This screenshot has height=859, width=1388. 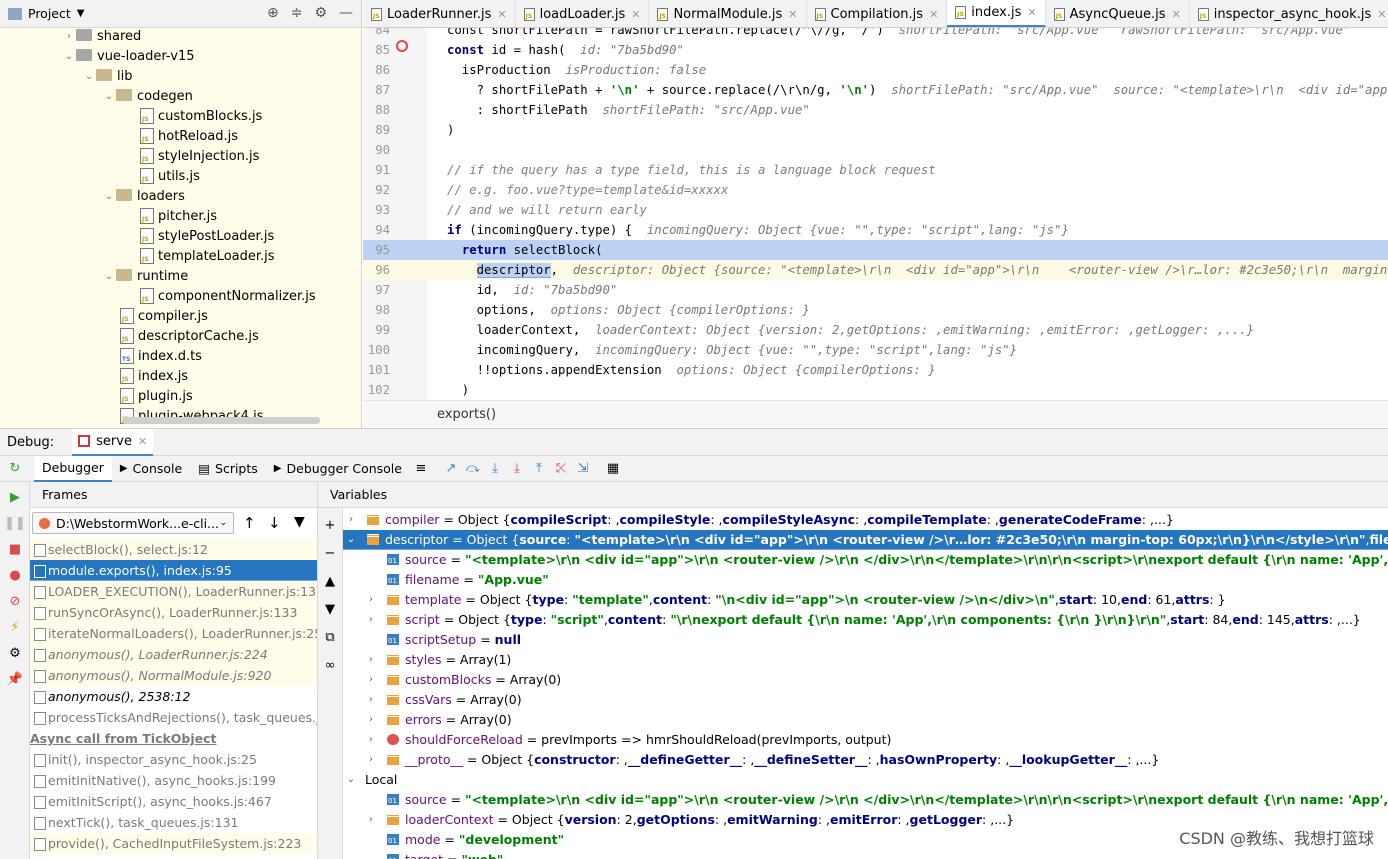 What do you see at coordinates (875, 210) in the screenshot?
I see `code-line: 93 // and we will return early` at bounding box center [875, 210].